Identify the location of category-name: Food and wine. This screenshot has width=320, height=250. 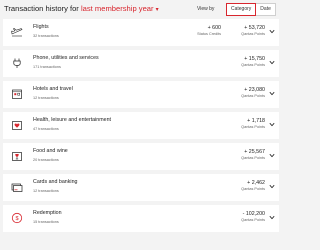
(50, 151).